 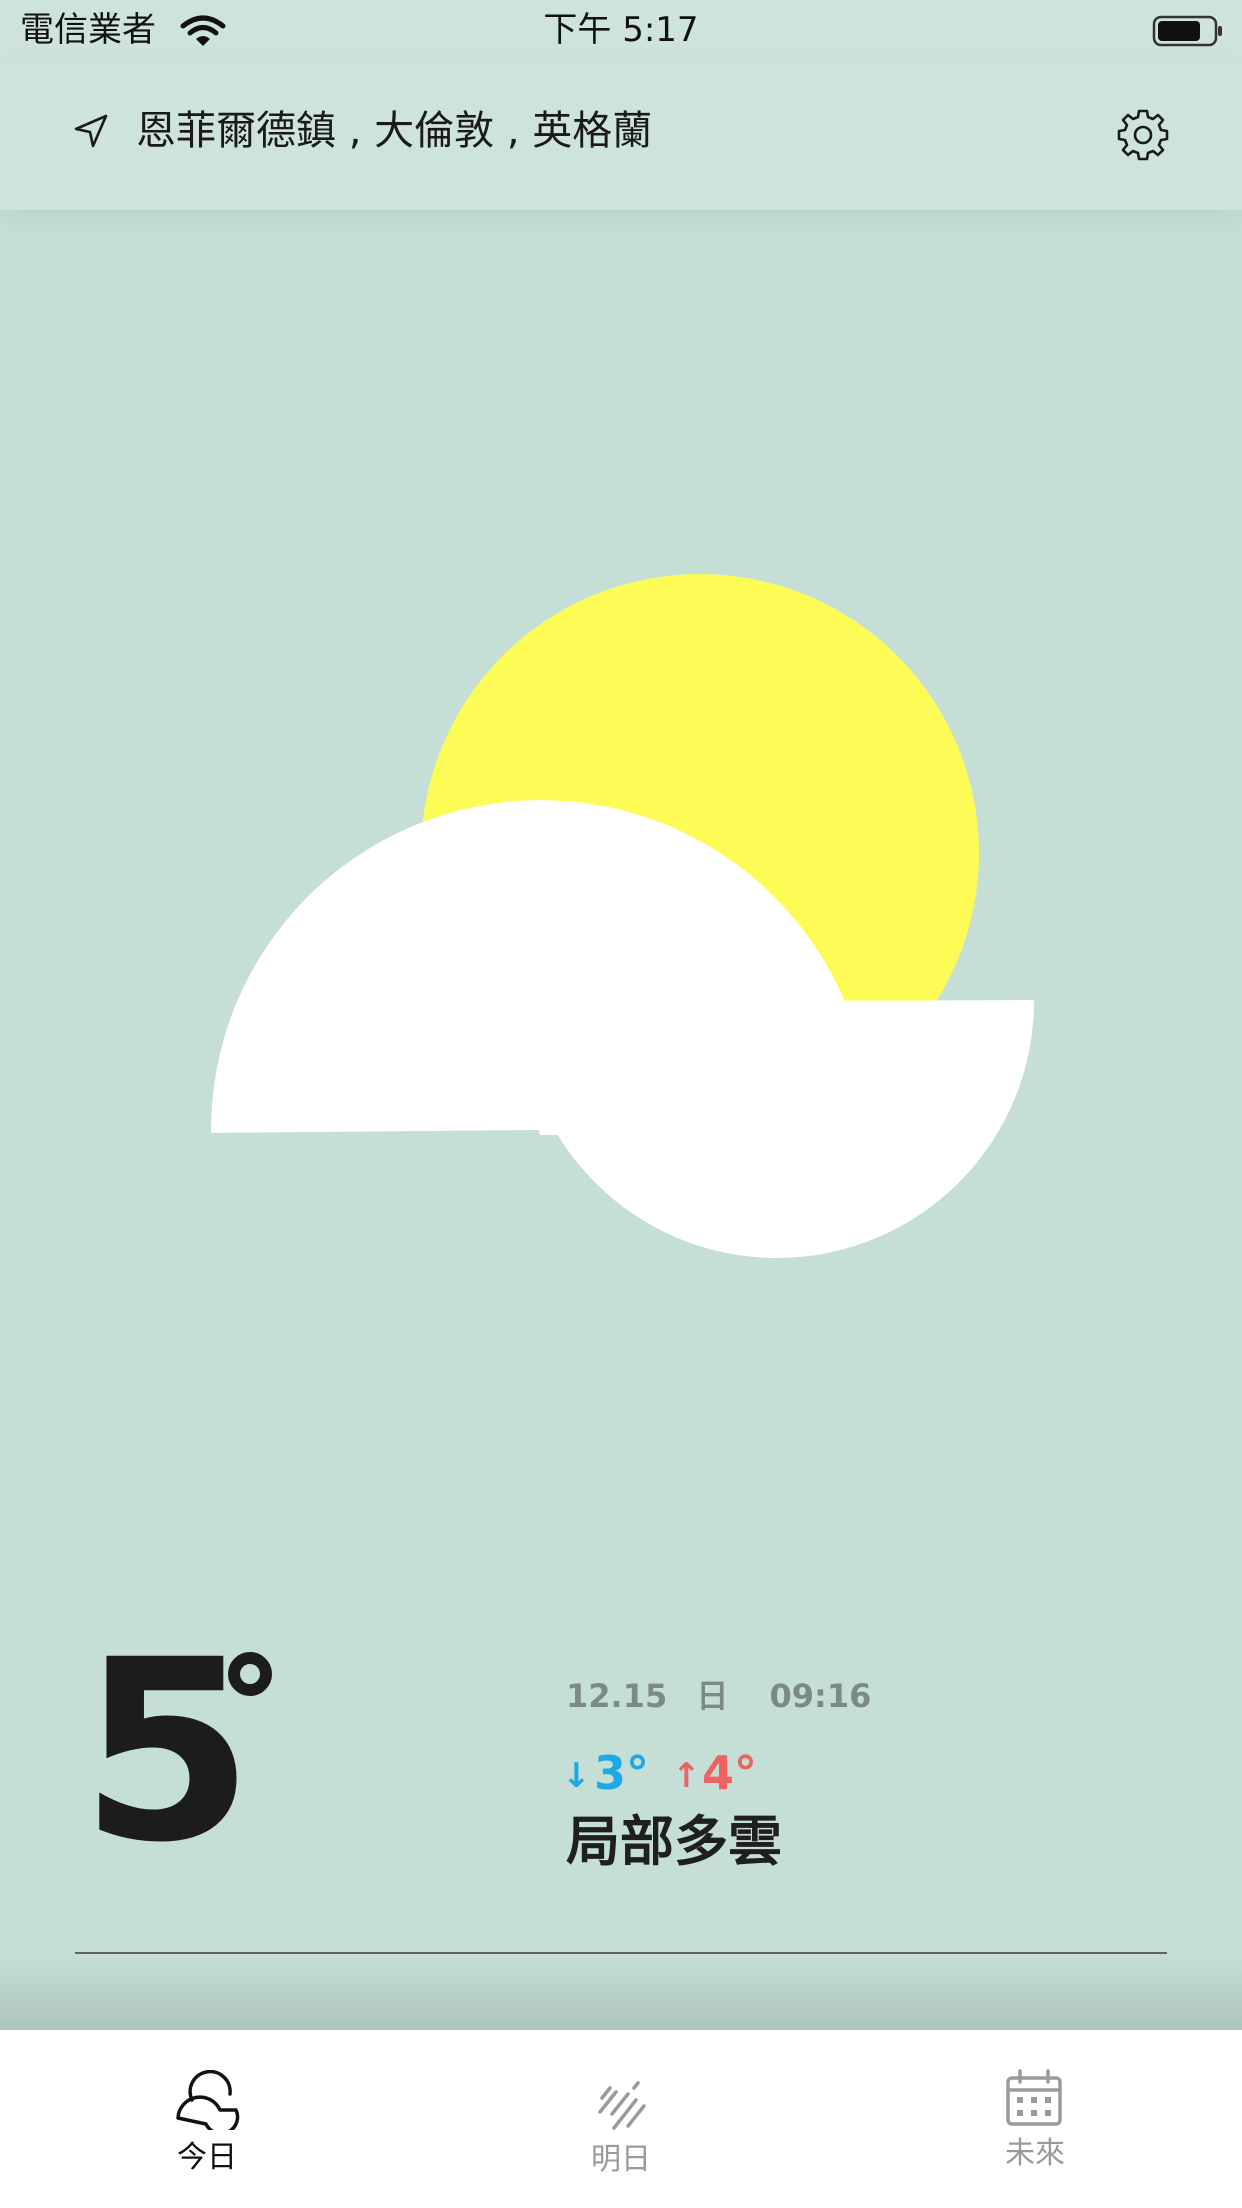 I want to click on low-temperature: 3°, so click(x=622, y=1773).